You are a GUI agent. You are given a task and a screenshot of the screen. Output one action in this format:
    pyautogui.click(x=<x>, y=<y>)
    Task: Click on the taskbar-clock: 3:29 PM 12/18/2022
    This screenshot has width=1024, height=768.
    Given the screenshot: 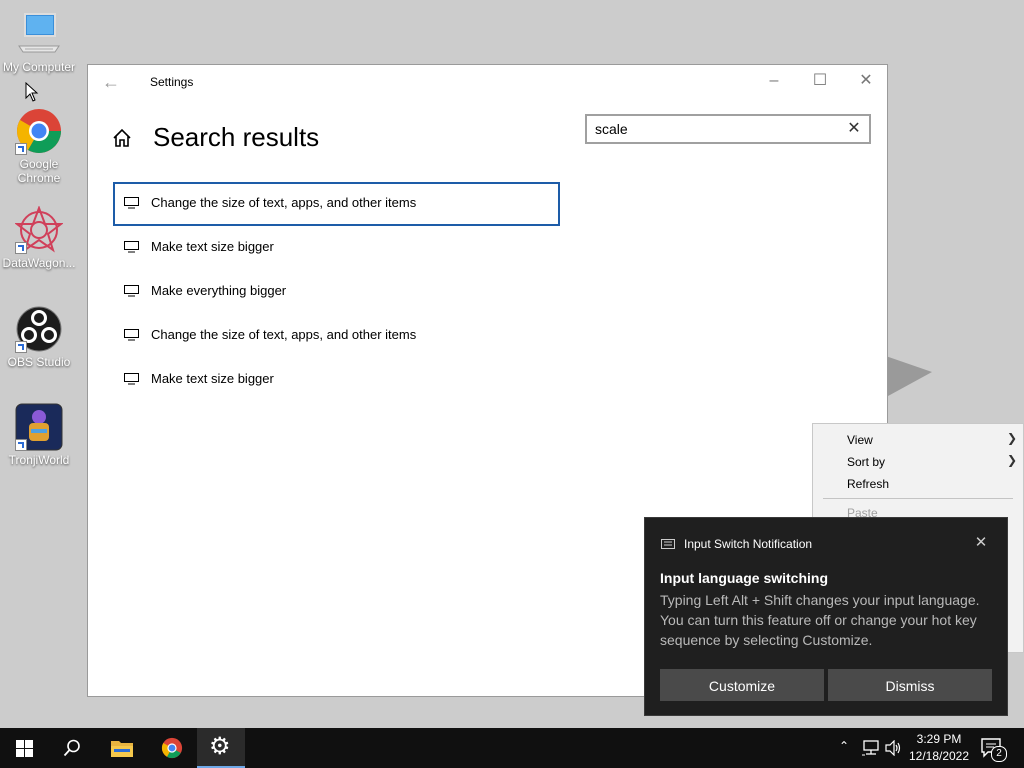 What is the action you would take?
    pyautogui.click(x=939, y=748)
    